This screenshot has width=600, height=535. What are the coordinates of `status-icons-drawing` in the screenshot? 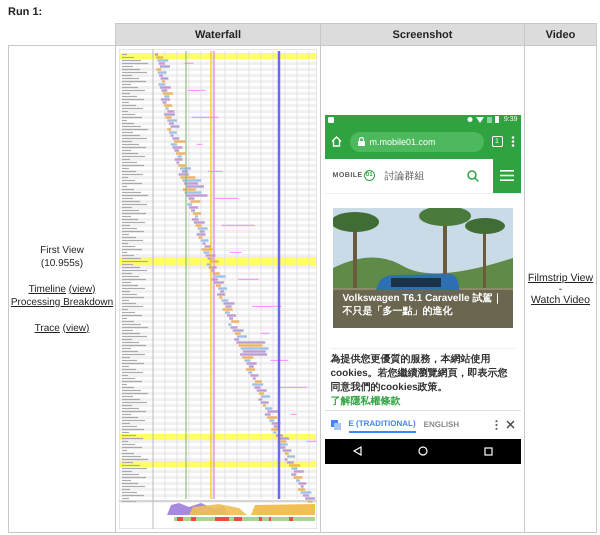 It's located at (483, 119).